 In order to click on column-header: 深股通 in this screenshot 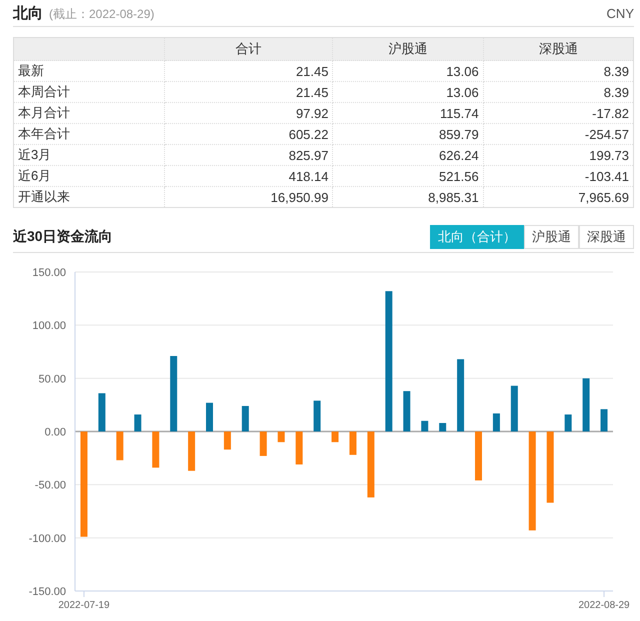, I will do `click(558, 49)`.